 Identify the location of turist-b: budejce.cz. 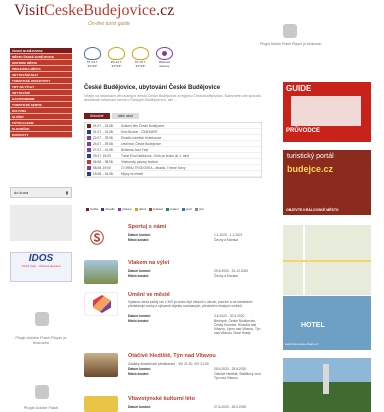
(310, 169).